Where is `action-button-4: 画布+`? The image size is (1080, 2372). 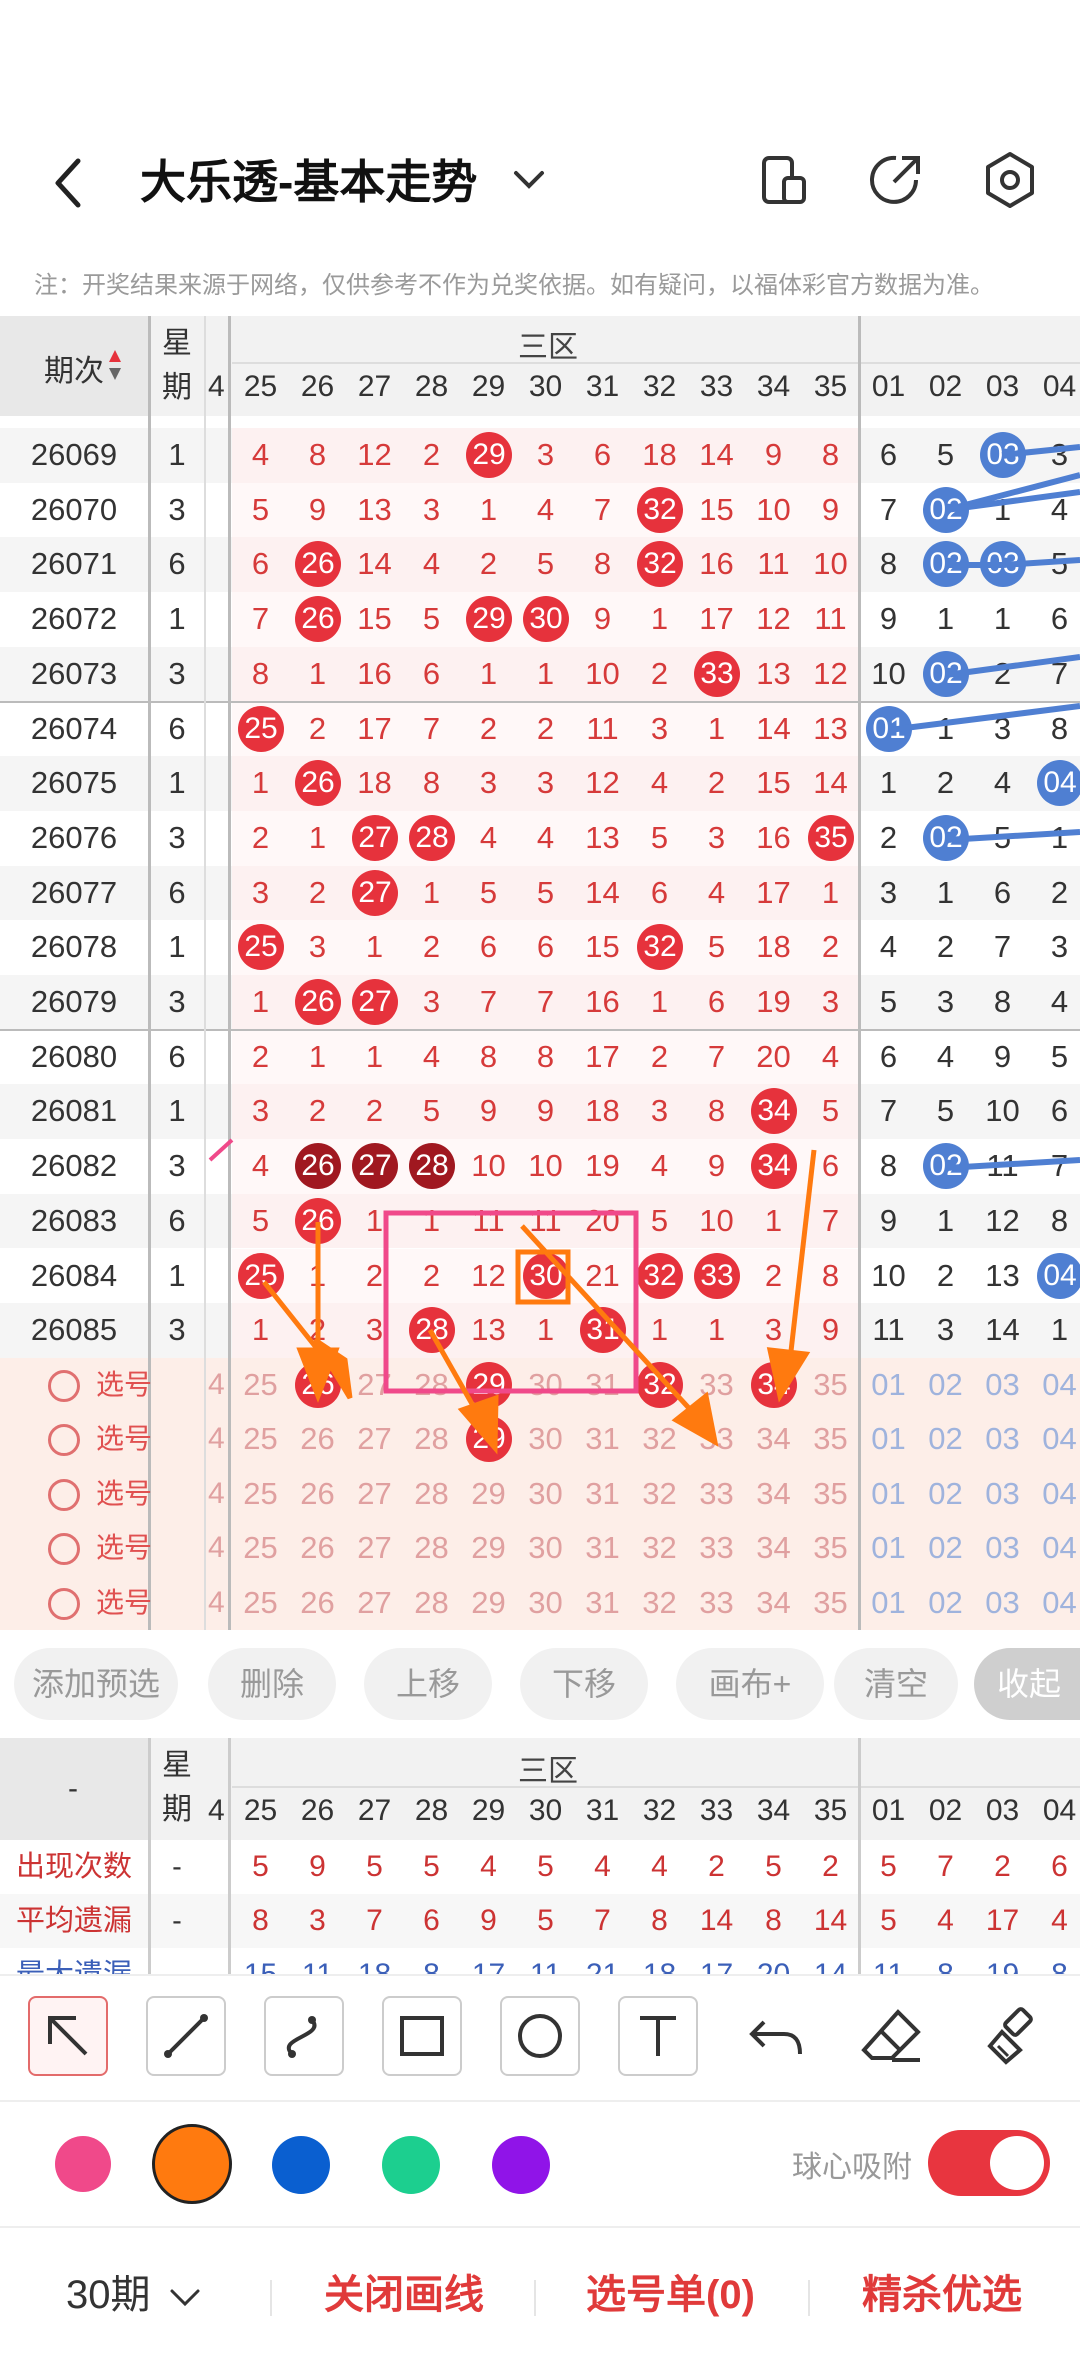
action-button-4: 画布+ is located at coordinates (750, 1684).